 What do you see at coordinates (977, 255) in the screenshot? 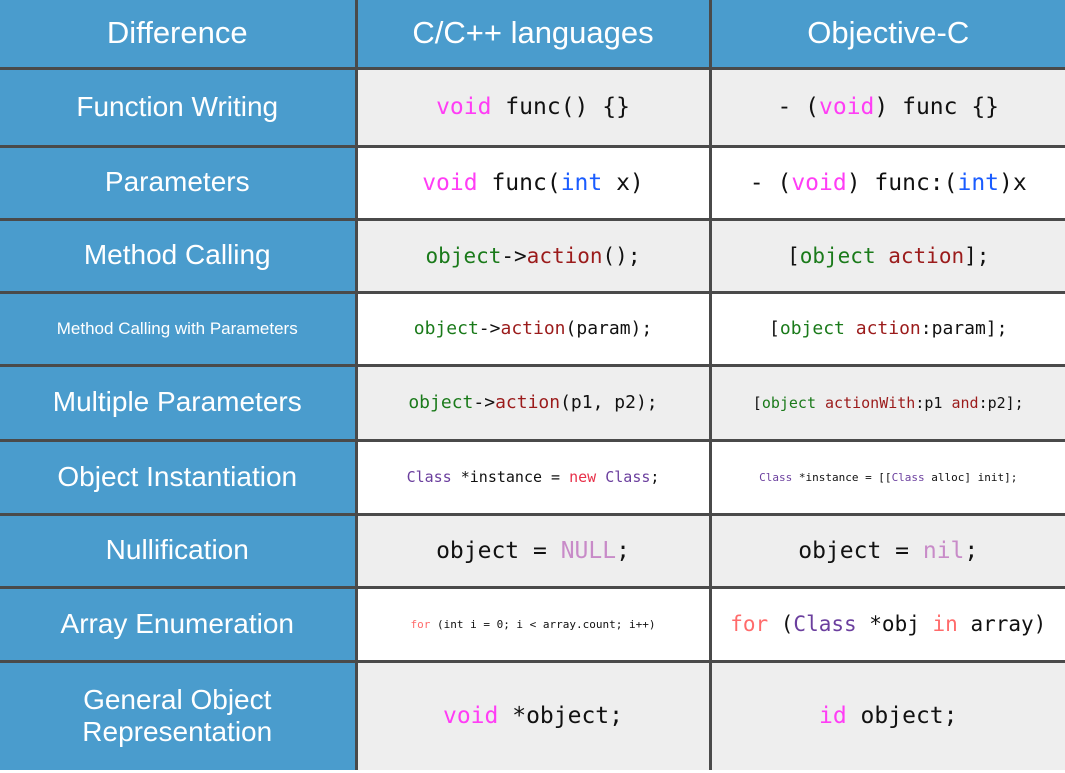
I see `code-token: ];` at bounding box center [977, 255].